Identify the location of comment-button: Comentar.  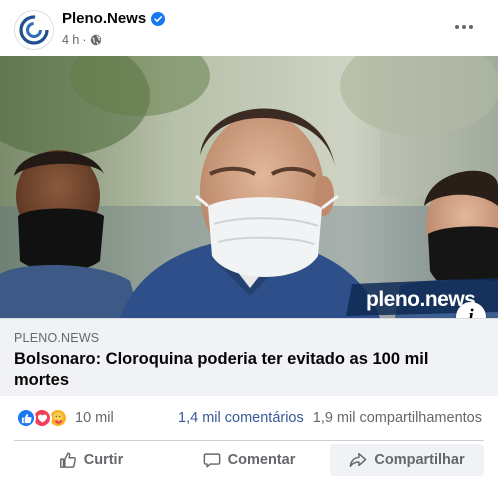
(249, 460).